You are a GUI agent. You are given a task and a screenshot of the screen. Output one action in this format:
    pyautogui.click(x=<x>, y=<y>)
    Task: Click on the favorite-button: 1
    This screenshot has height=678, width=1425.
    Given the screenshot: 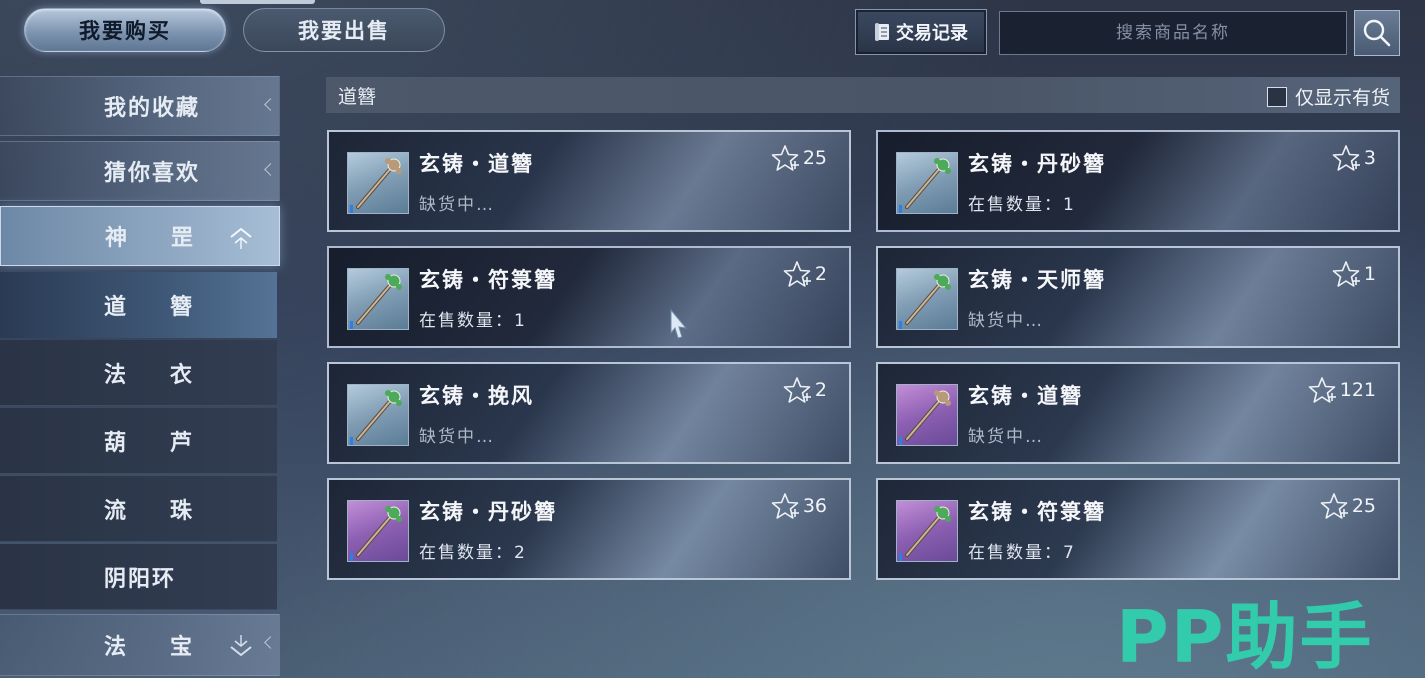 What is the action you would take?
    pyautogui.click(x=1354, y=274)
    